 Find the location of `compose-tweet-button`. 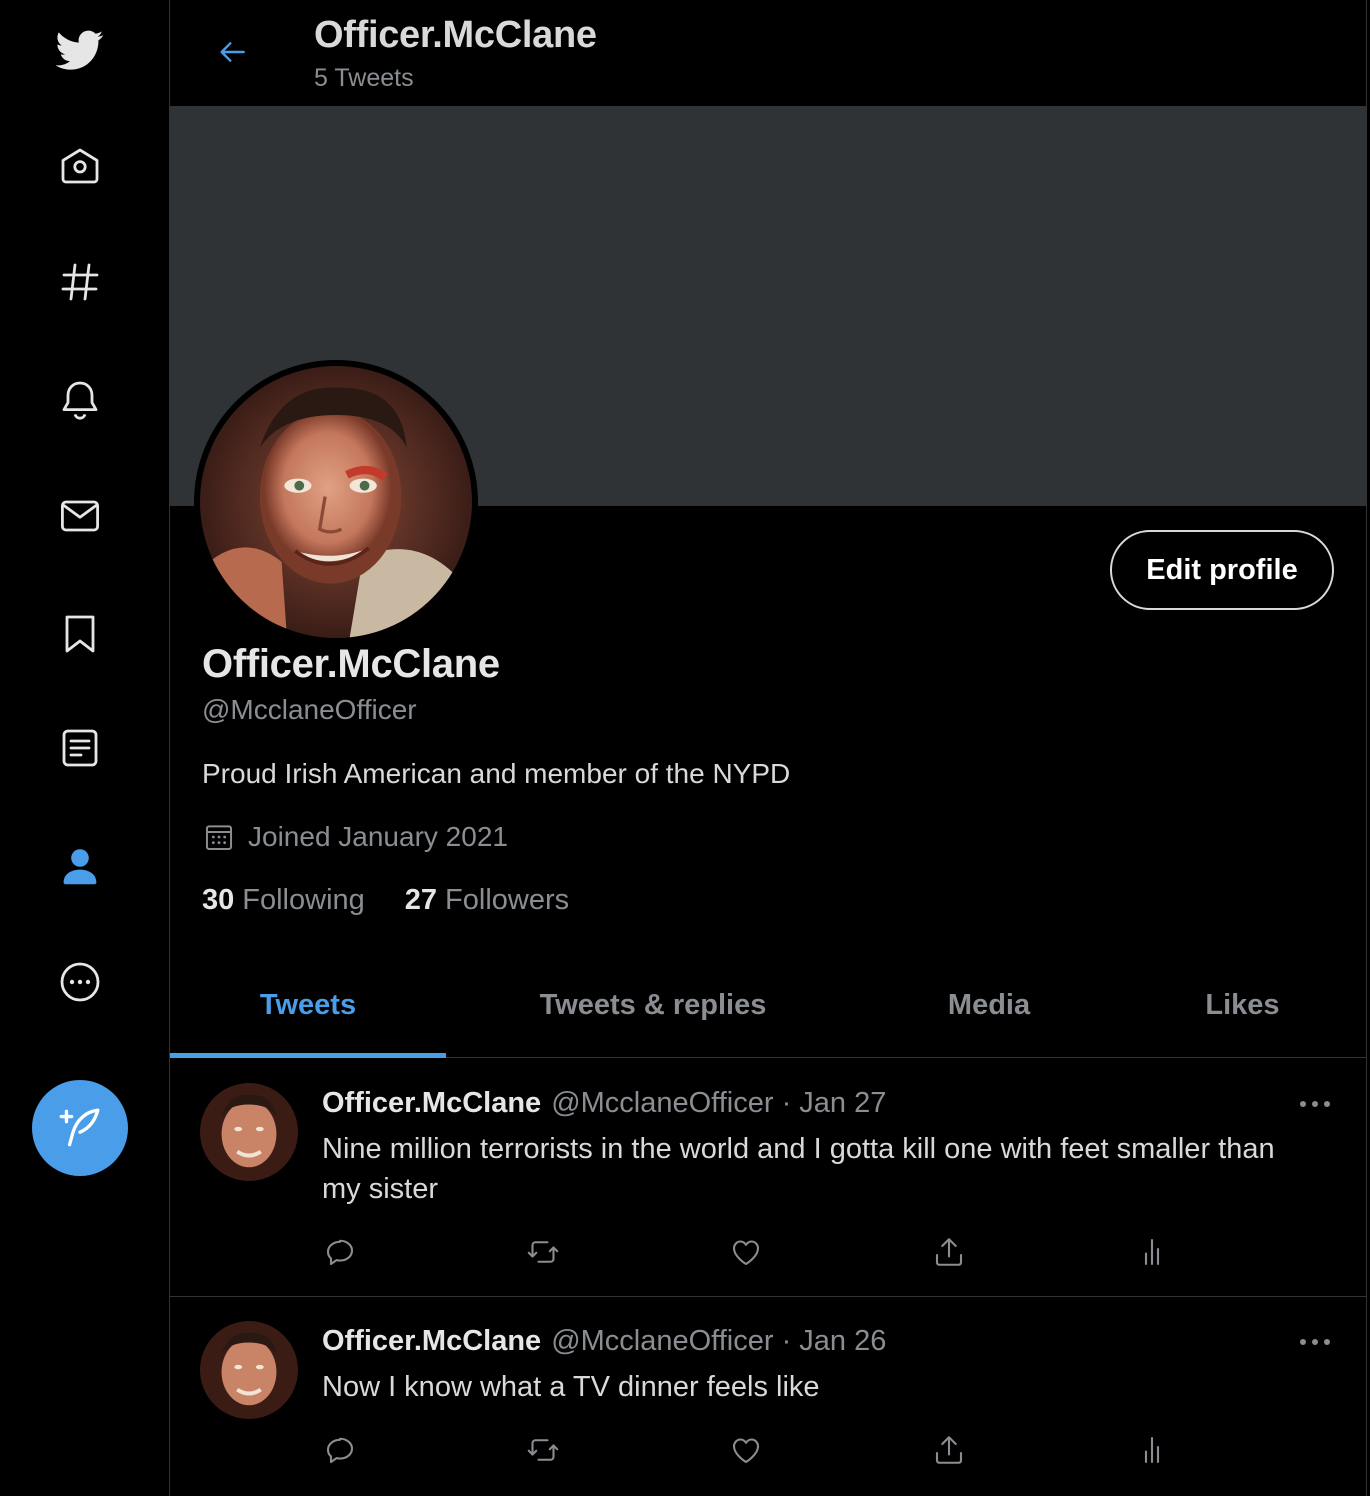

compose-tweet-button is located at coordinates (80, 1128).